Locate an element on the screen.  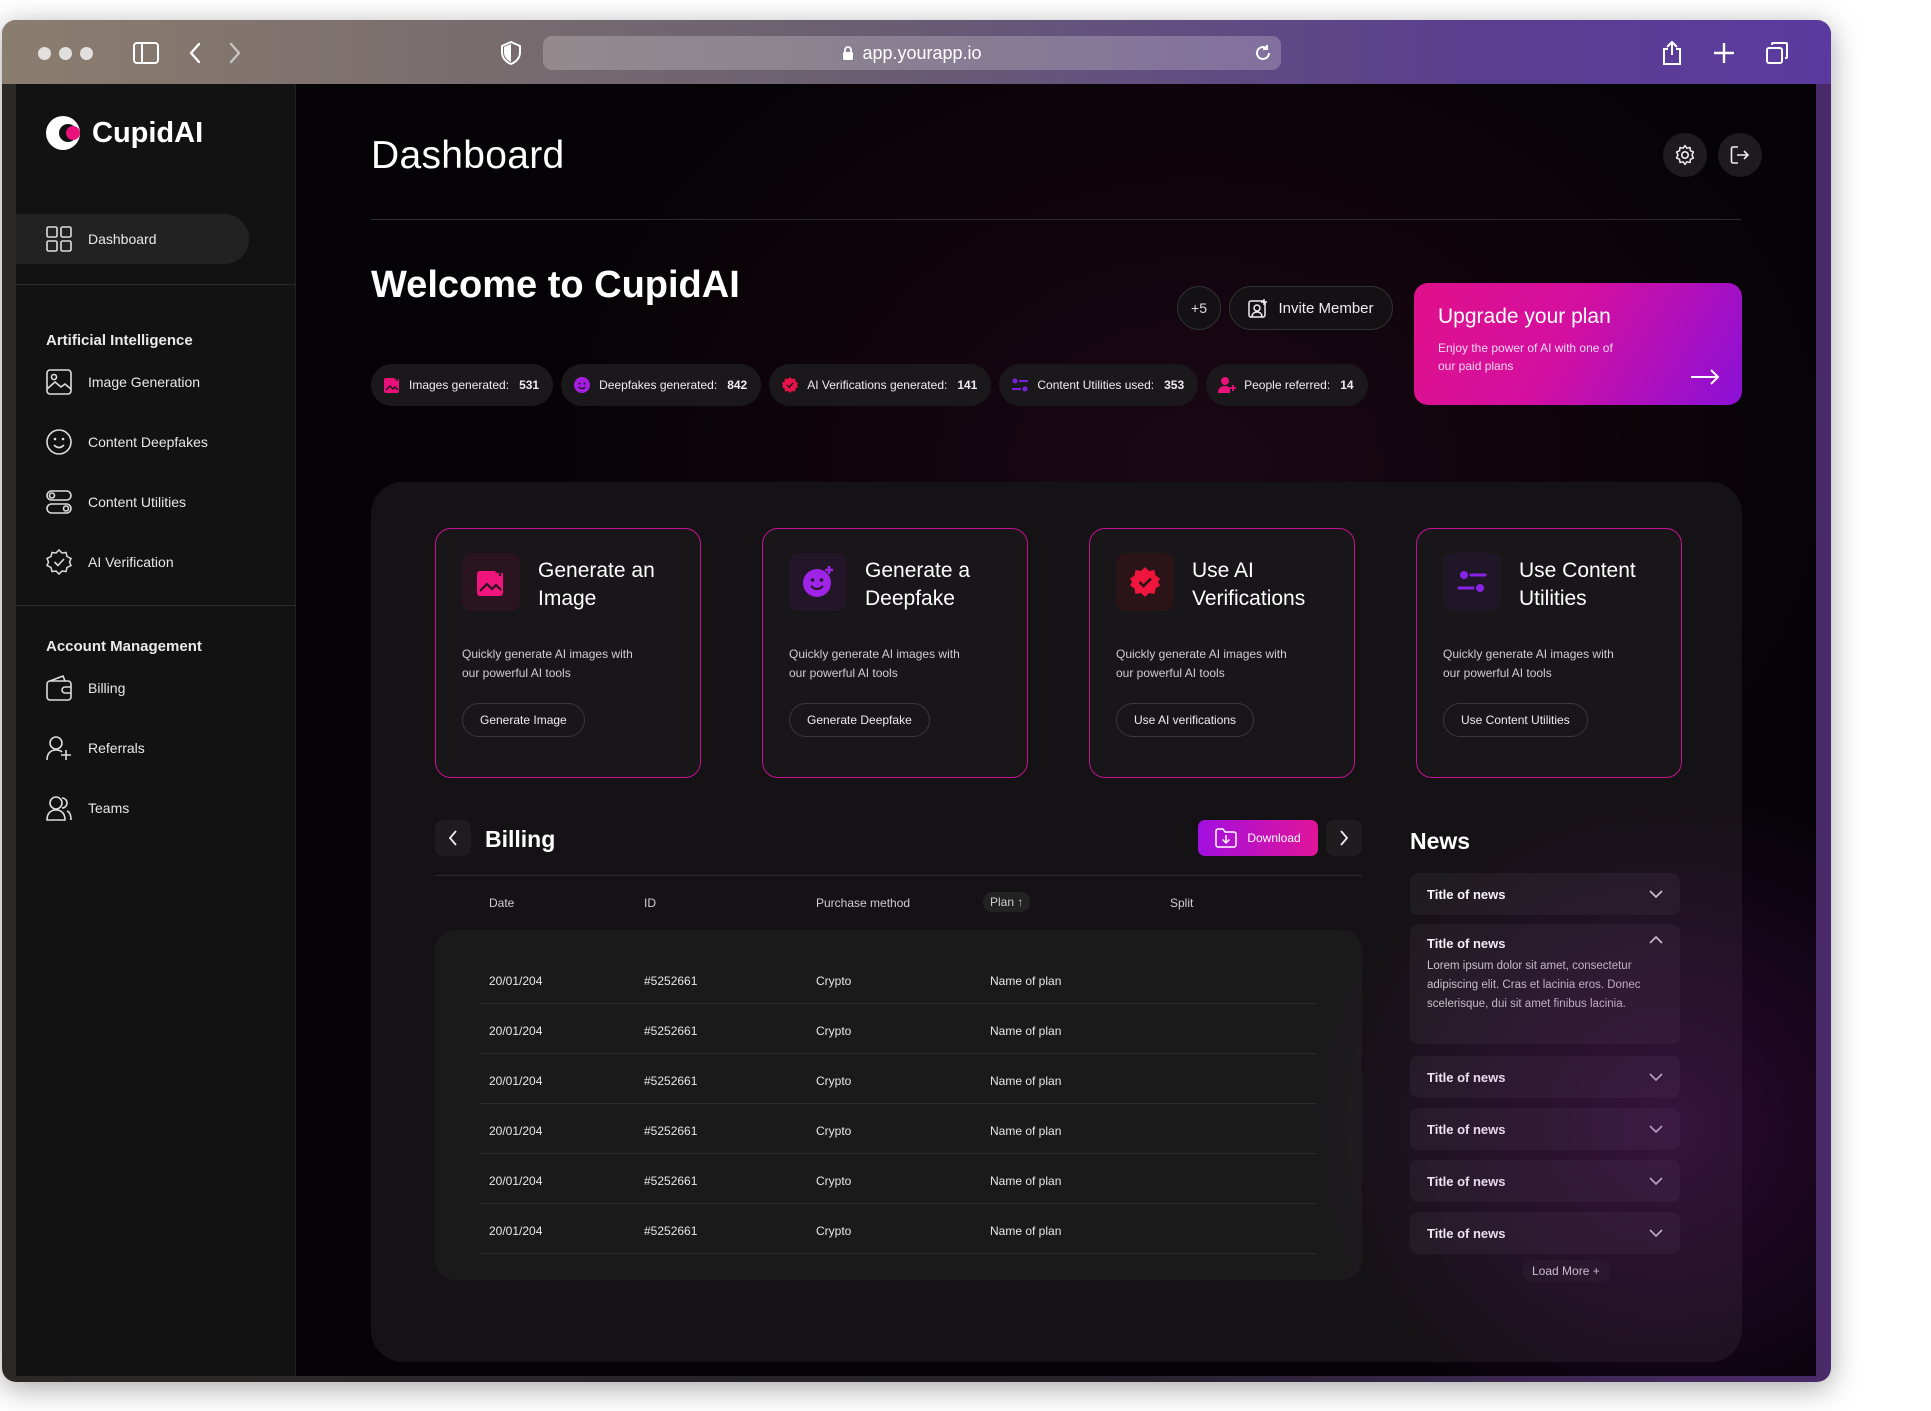
settings-button is located at coordinates (1685, 155).